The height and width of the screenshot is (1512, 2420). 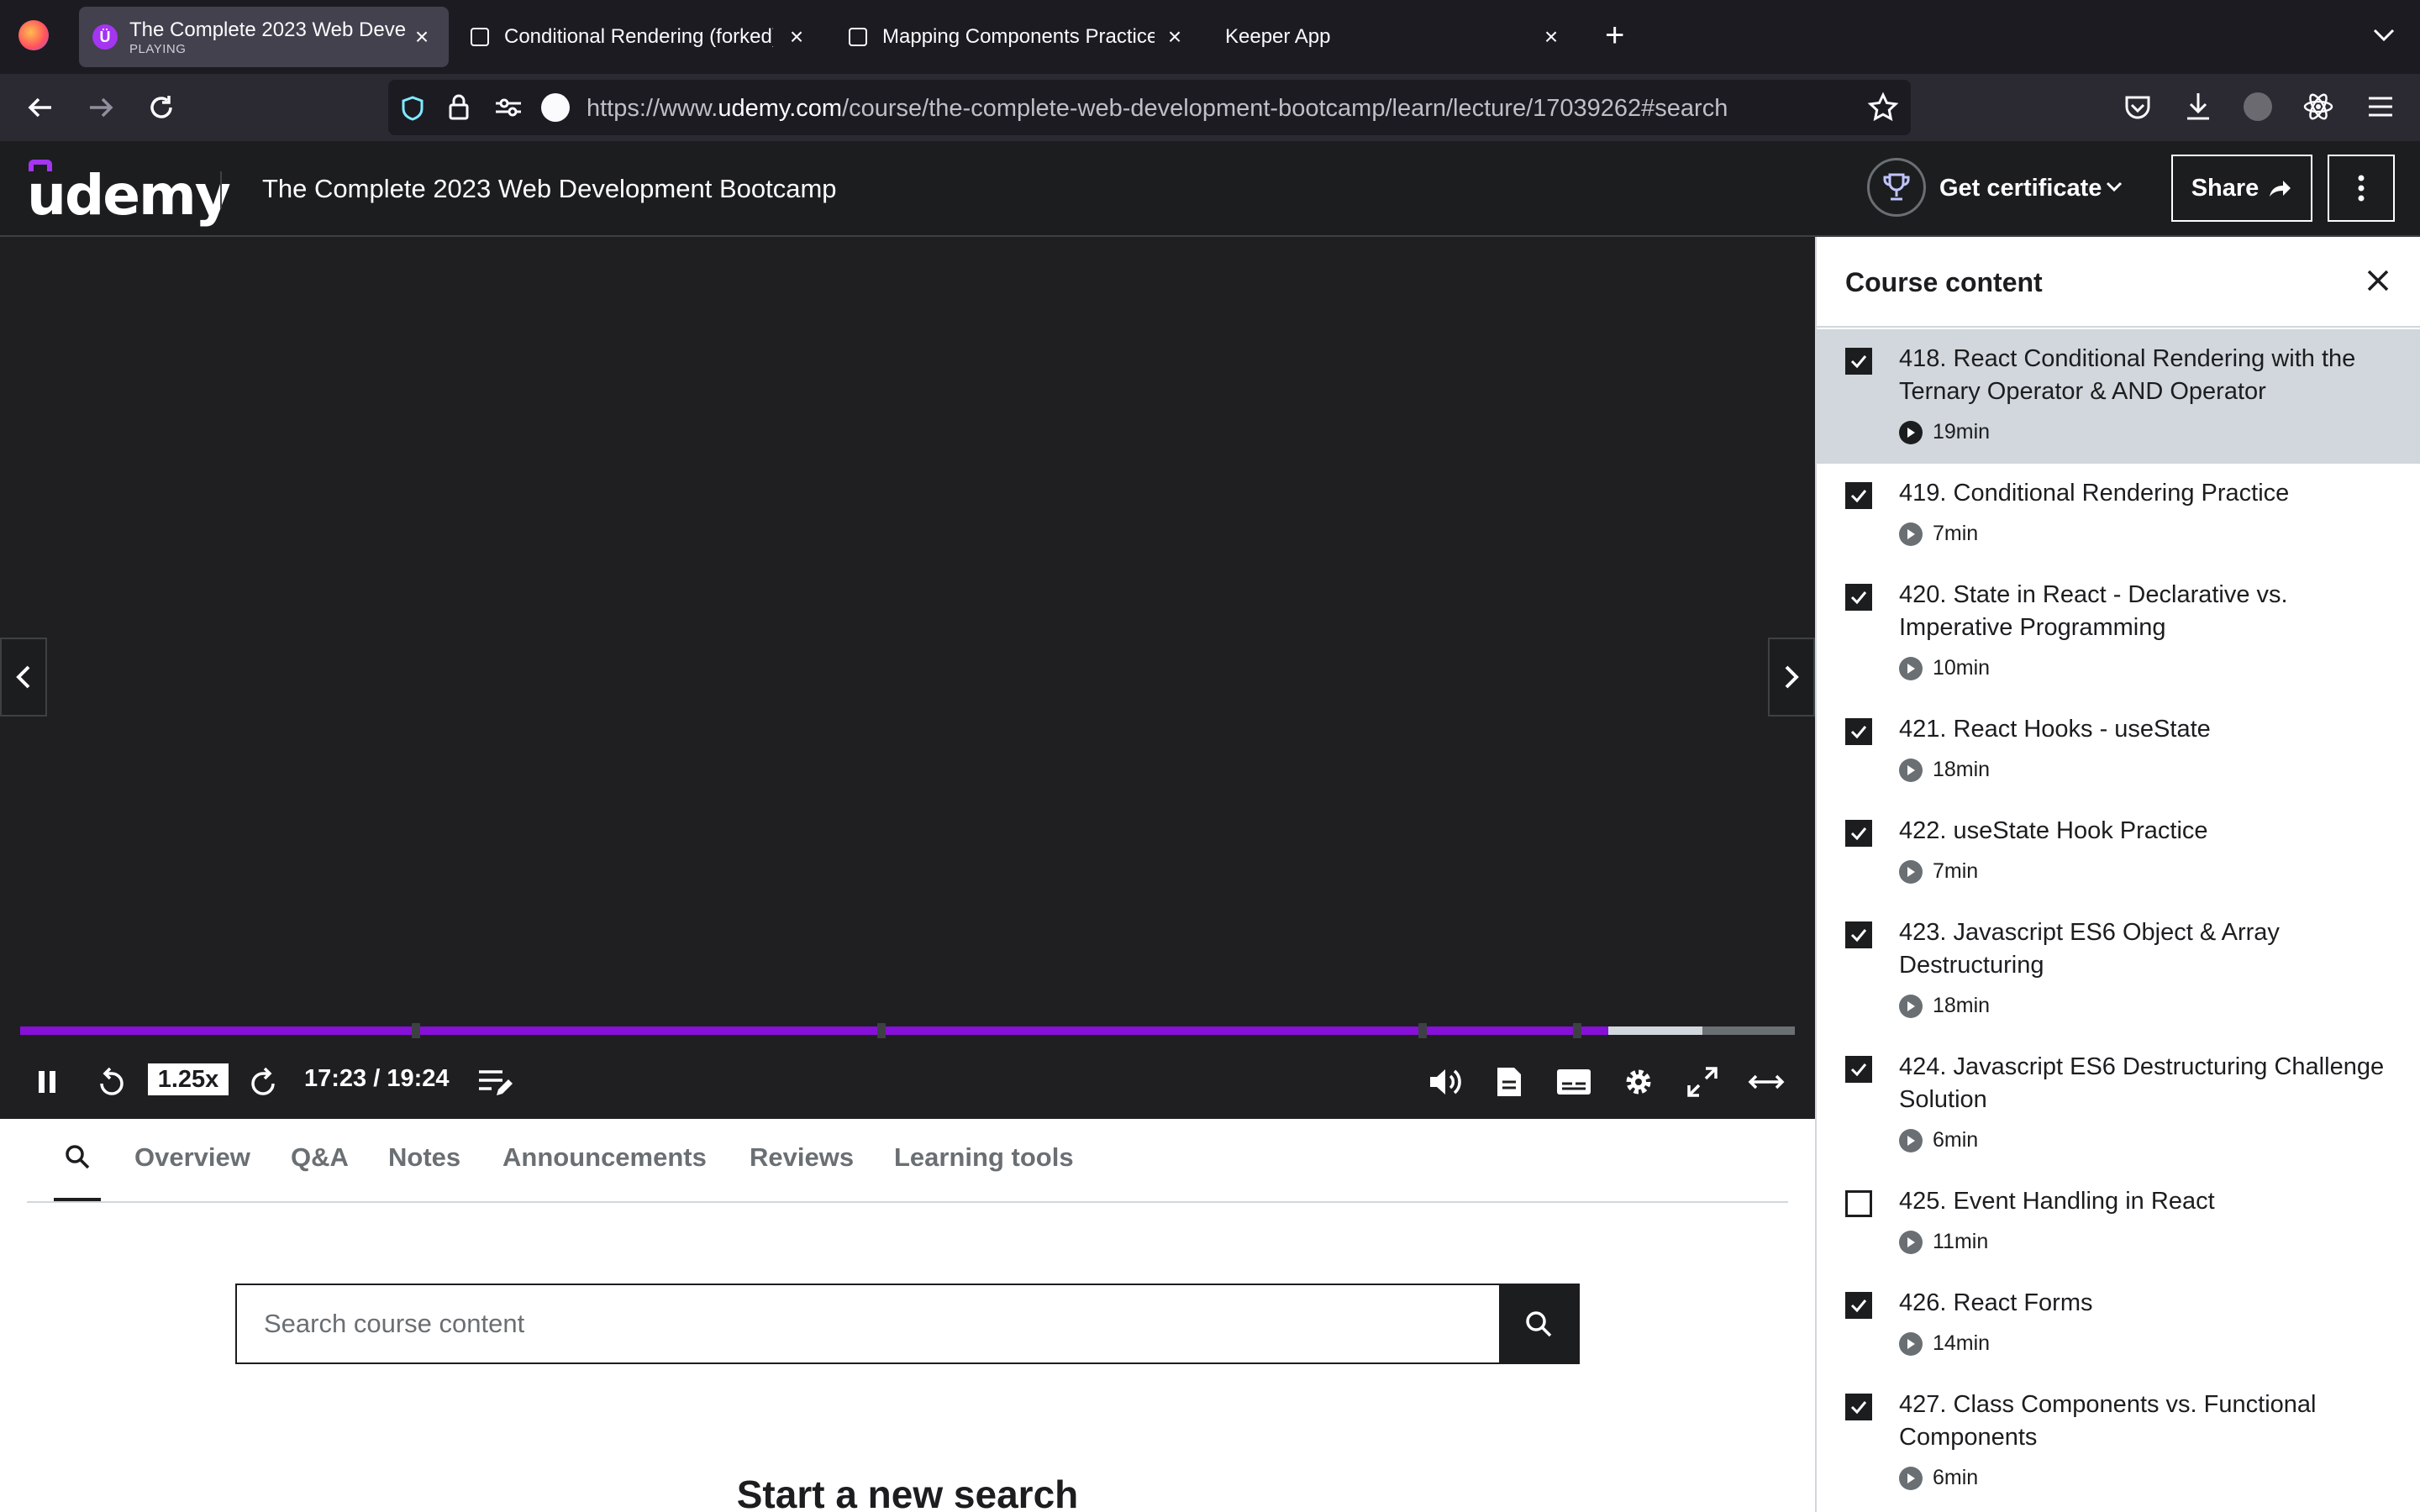 What do you see at coordinates (110, 1081) in the screenshot?
I see `rewind-5s-button` at bounding box center [110, 1081].